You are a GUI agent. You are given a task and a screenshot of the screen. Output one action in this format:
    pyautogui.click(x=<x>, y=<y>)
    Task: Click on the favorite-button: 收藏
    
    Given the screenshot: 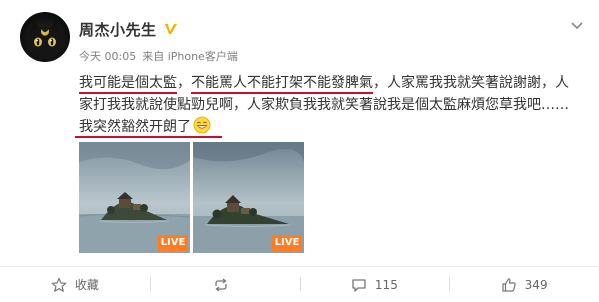 What is the action you would take?
    pyautogui.click(x=75, y=284)
    